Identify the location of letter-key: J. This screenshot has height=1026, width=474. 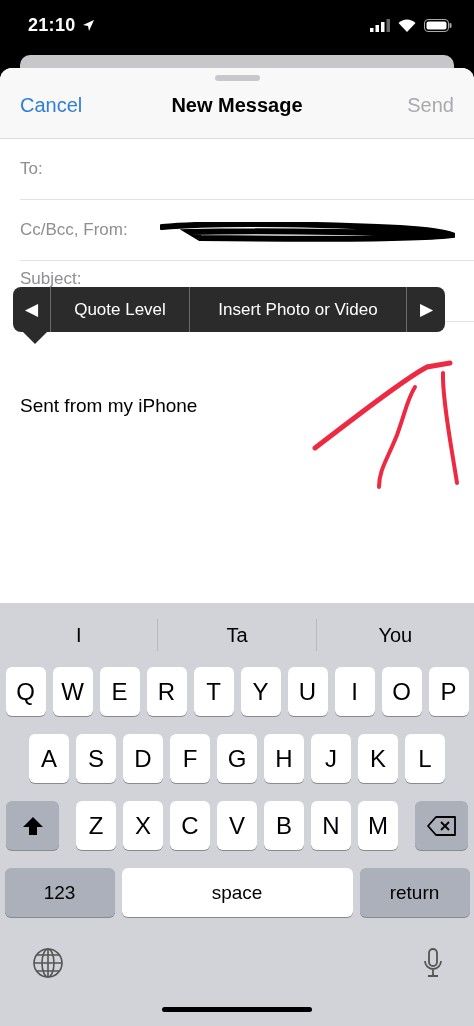
(331, 758).